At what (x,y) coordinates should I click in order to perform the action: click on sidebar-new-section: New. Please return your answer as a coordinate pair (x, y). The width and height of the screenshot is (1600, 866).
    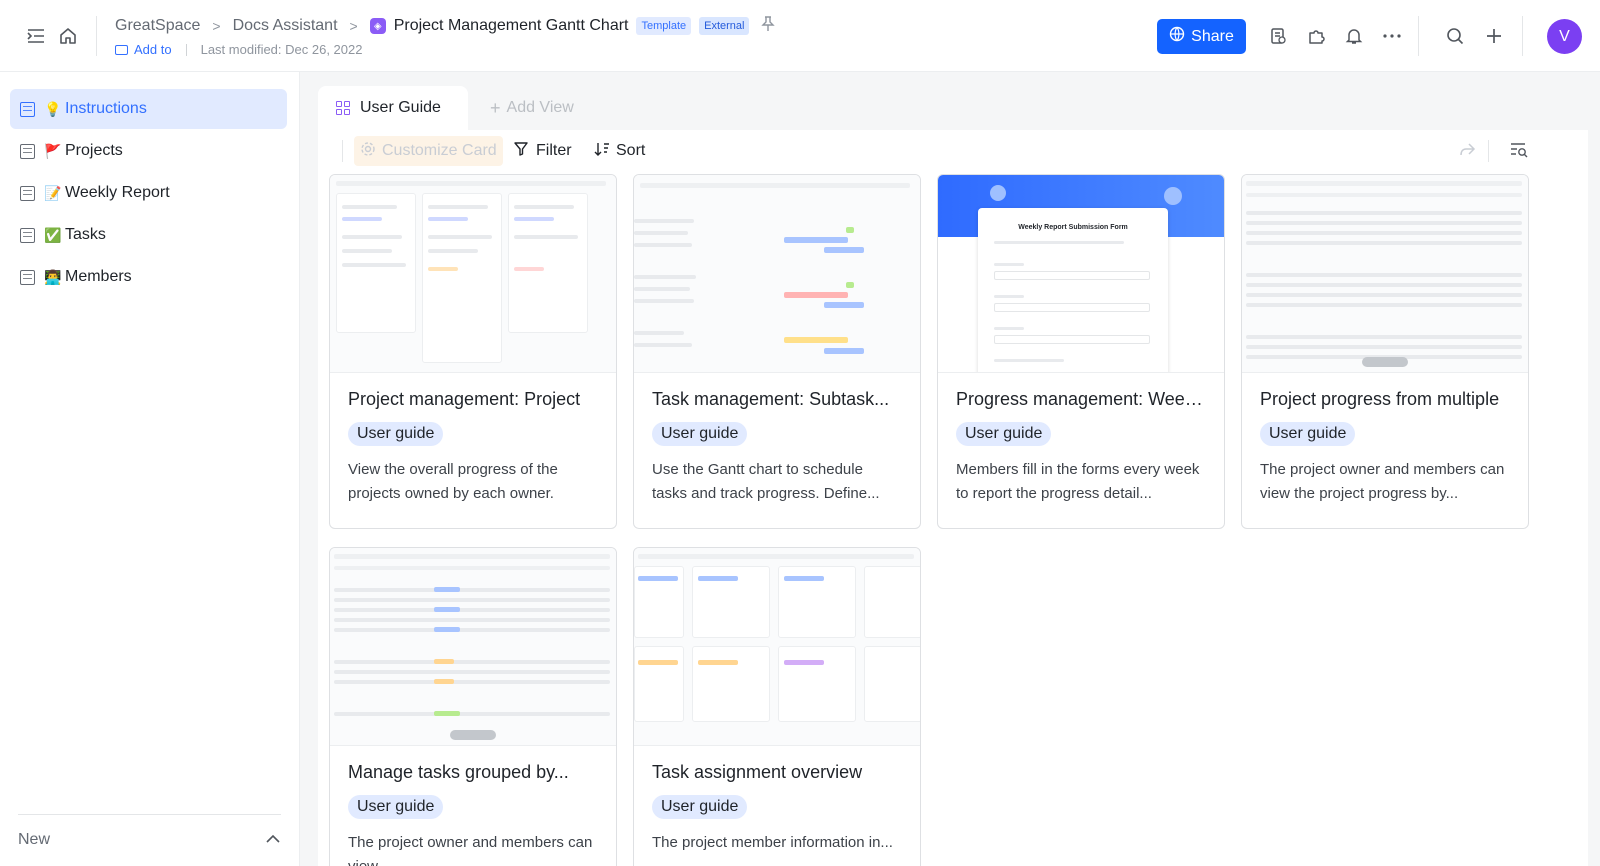
    Looking at the image, I should click on (149, 831).